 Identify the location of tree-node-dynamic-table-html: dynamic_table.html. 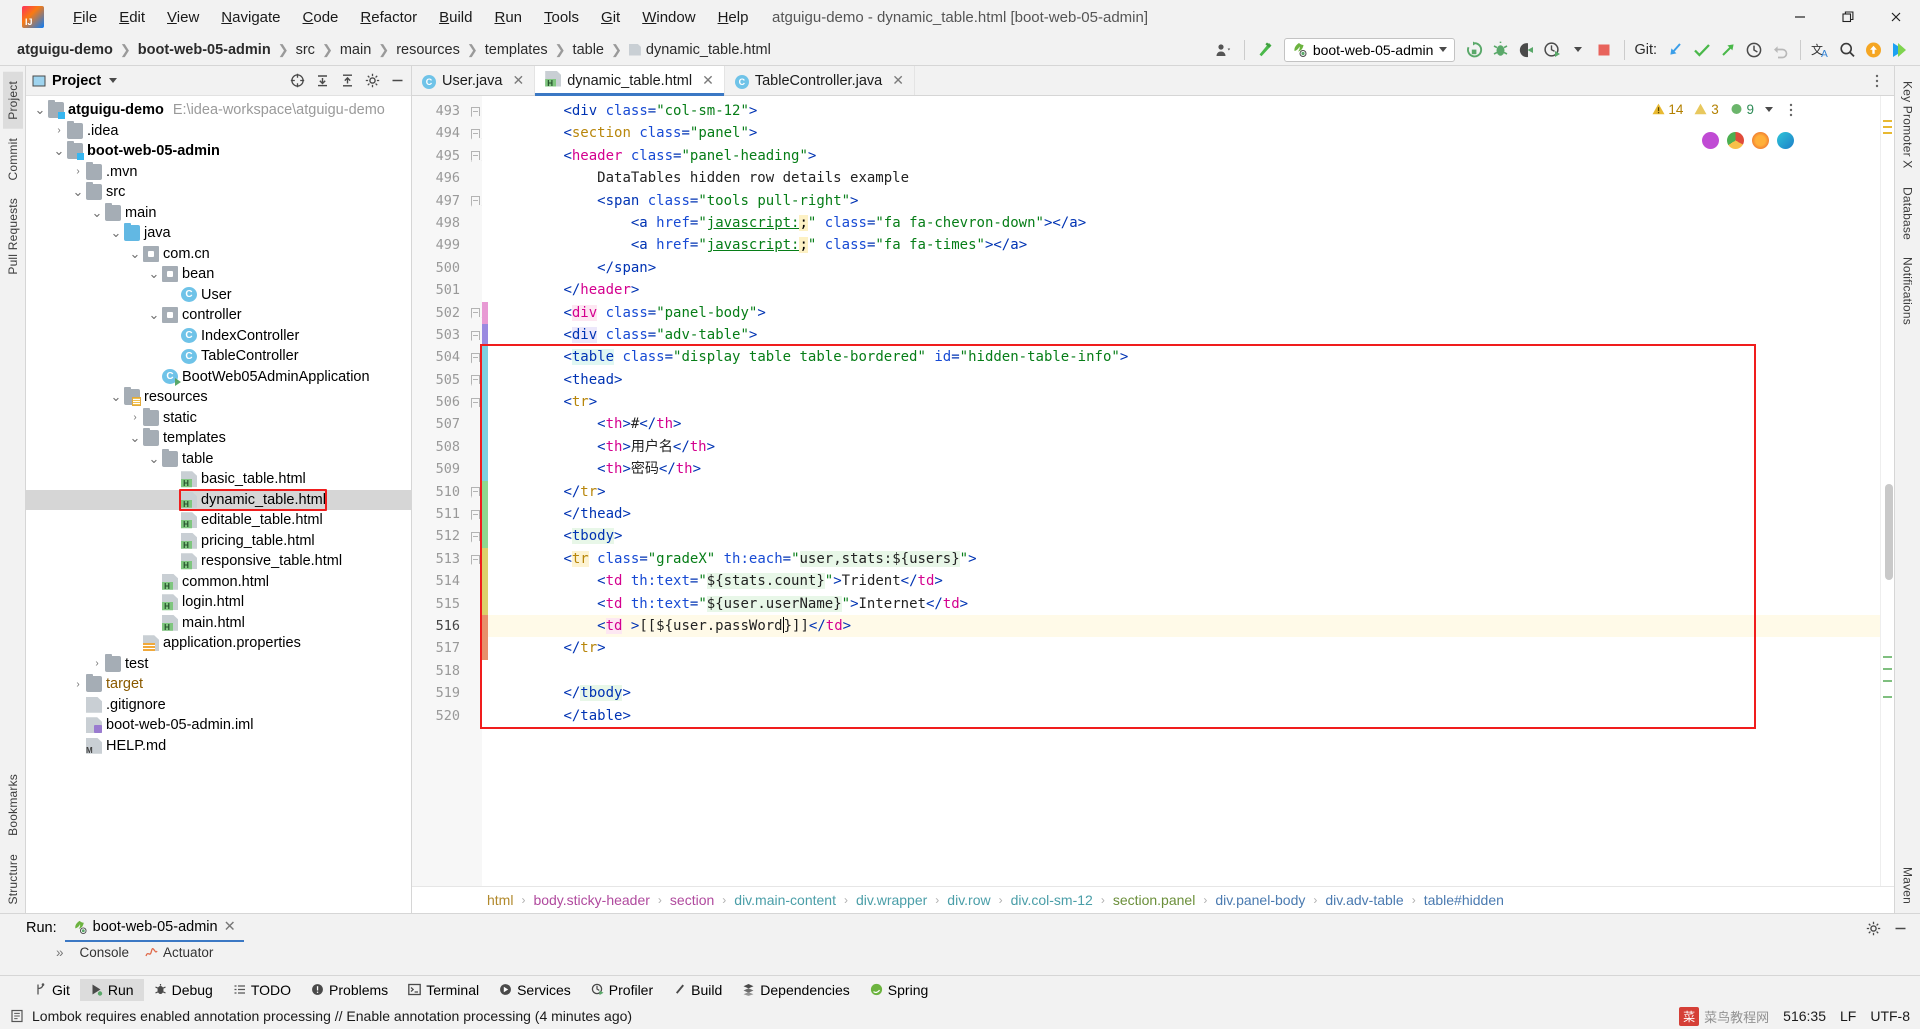
(218, 499).